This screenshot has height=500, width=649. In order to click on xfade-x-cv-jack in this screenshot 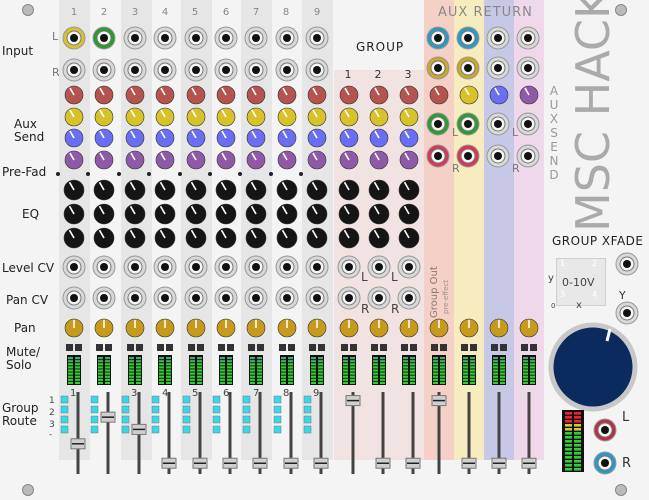, I will do `click(627, 264)`.